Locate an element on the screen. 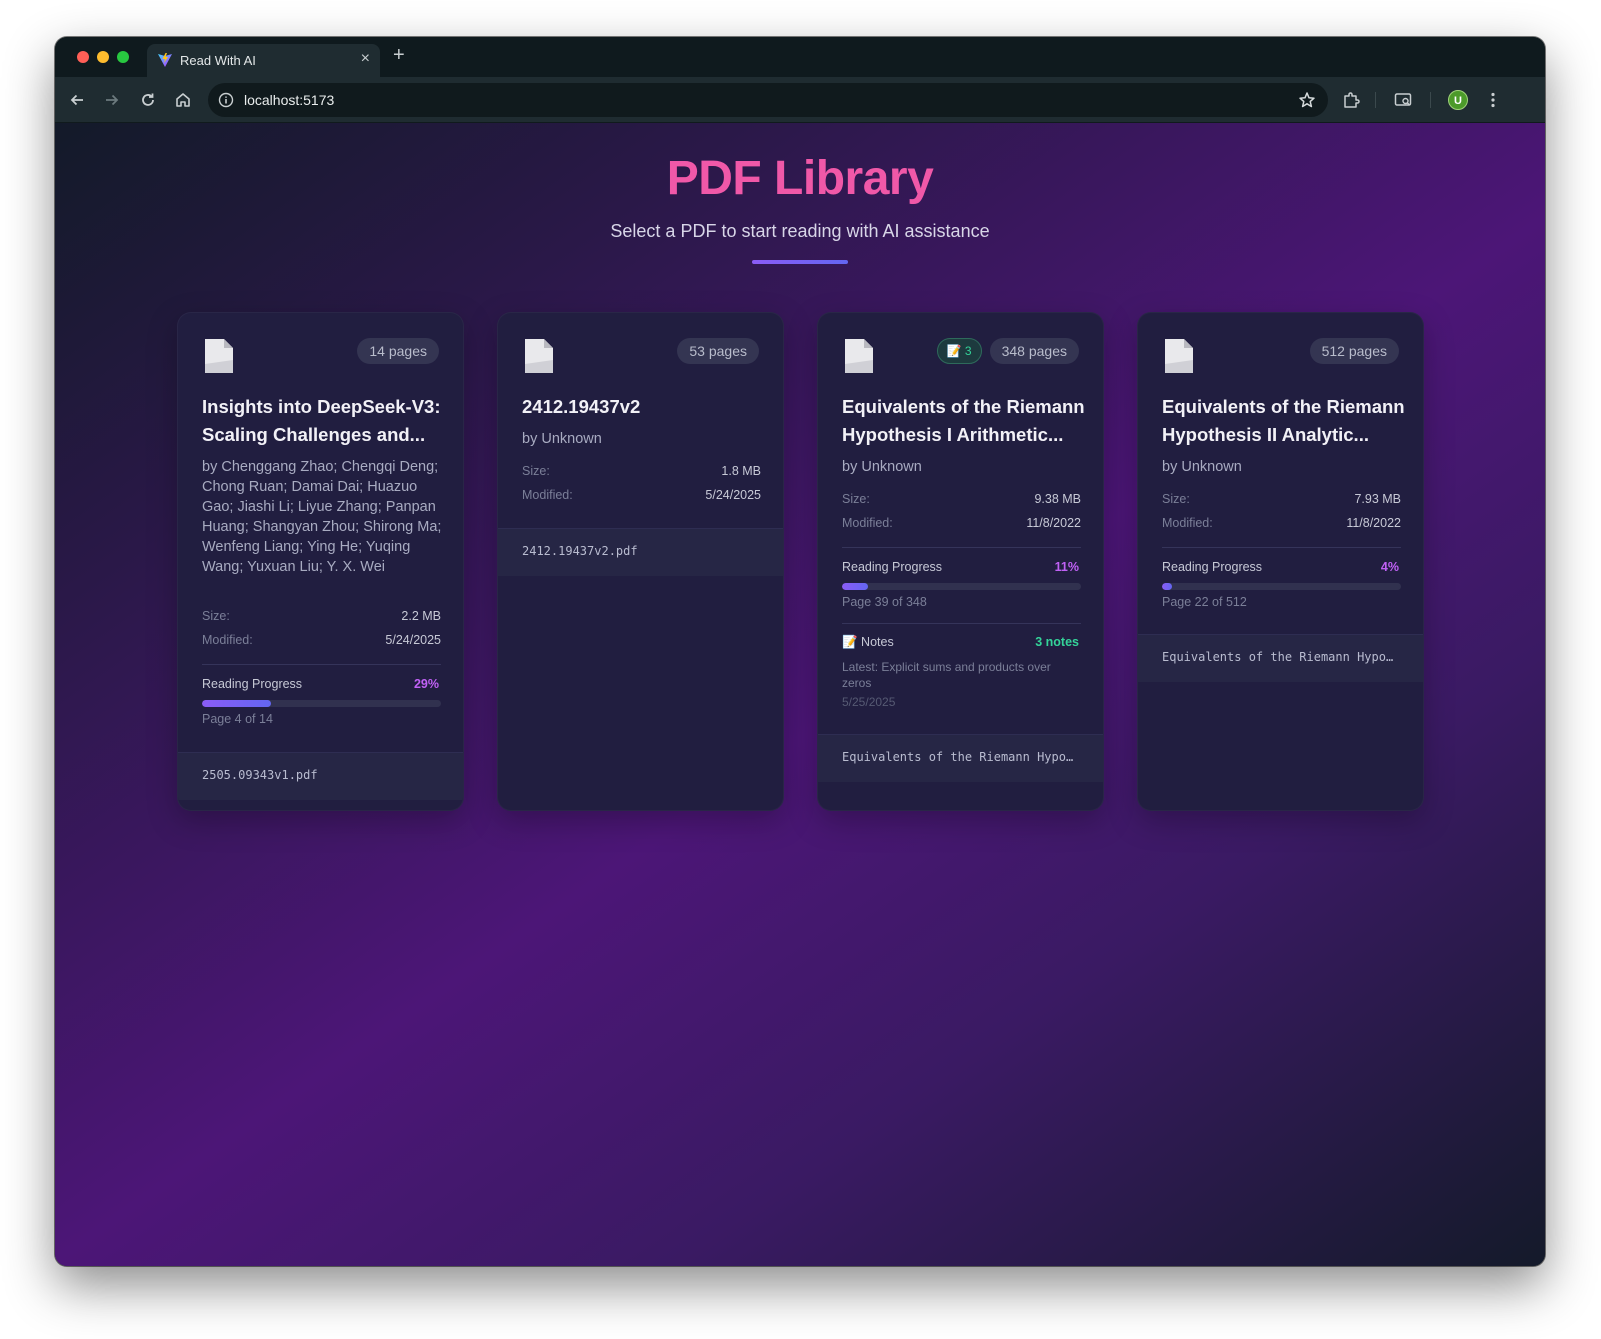  progress-page-text: Page 22 of 512 is located at coordinates (1204, 602).